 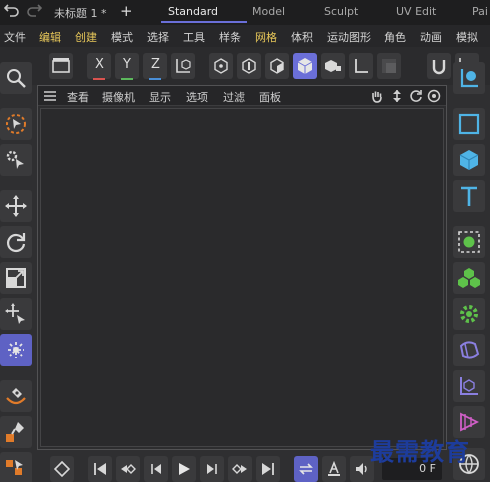 I want to click on loop-icon, so click(x=306, y=469).